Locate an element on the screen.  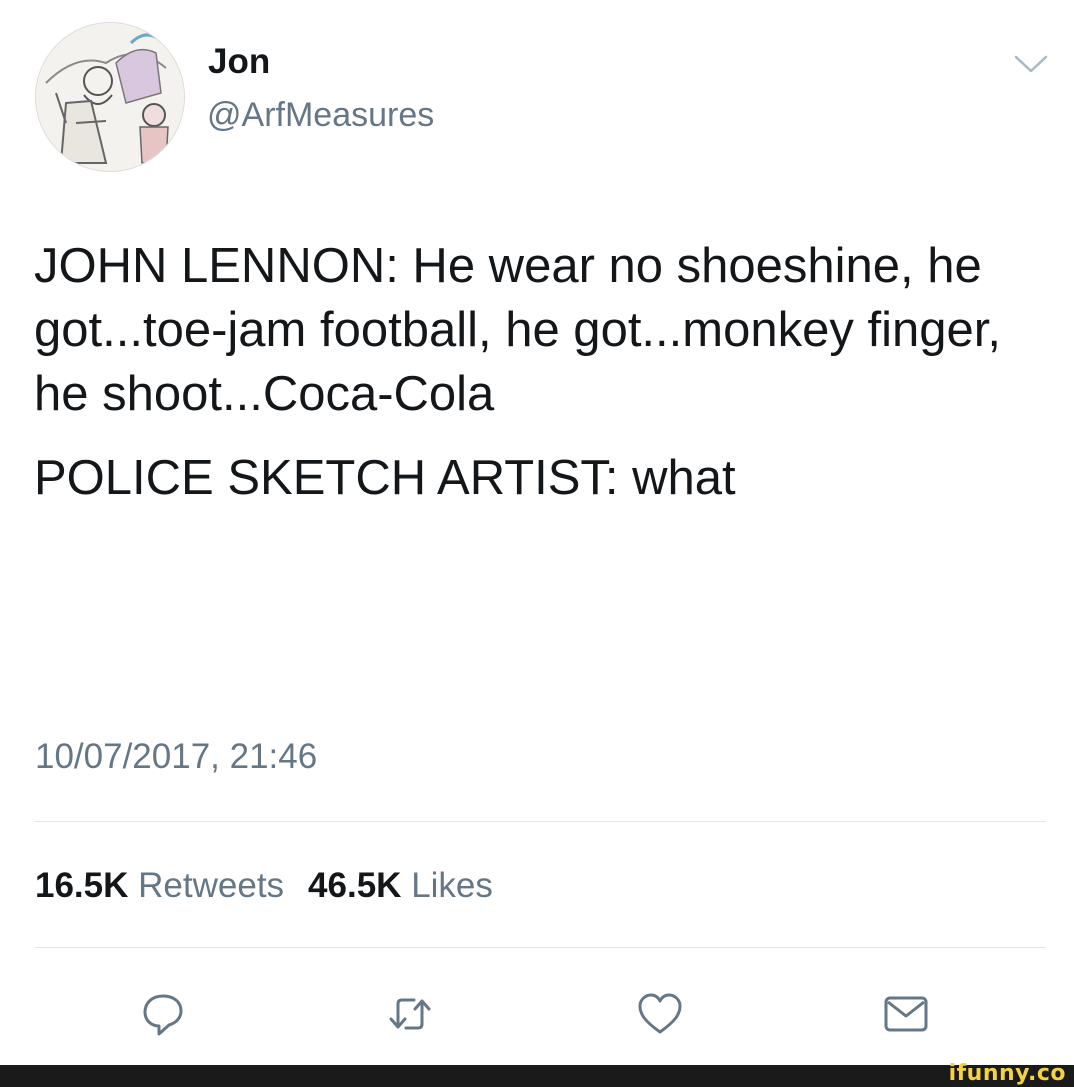
chevron-down-icon is located at coordinates (1031, 64).